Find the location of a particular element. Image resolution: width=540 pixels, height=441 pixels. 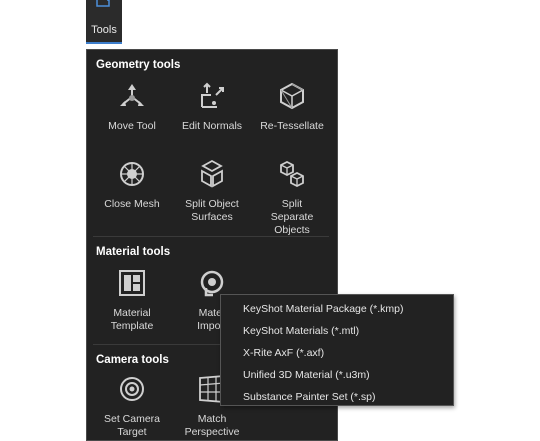

material-template-button: Material Template is located at coordinates (132, 308).